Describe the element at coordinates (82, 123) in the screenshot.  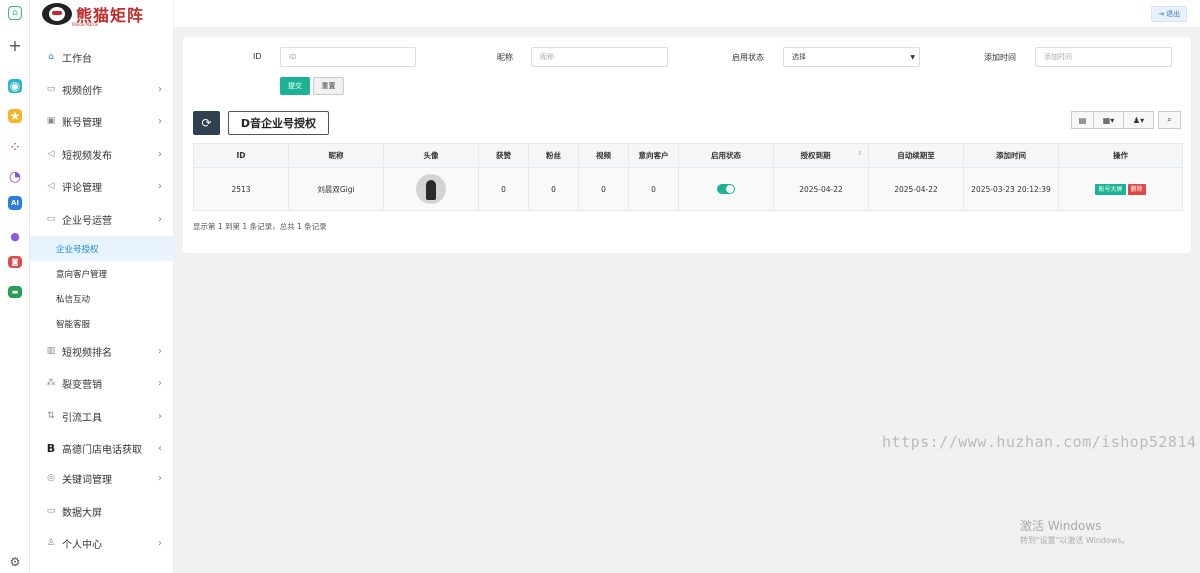
I see `sidebar-label: 账号管理` at that location.